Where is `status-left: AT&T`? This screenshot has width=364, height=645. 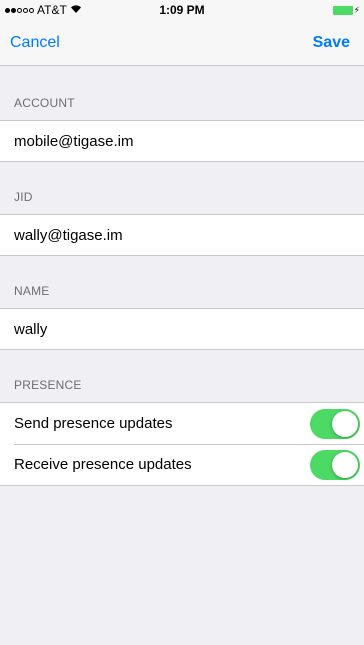
status-left: AT&T is located at coordinates (43, 10).